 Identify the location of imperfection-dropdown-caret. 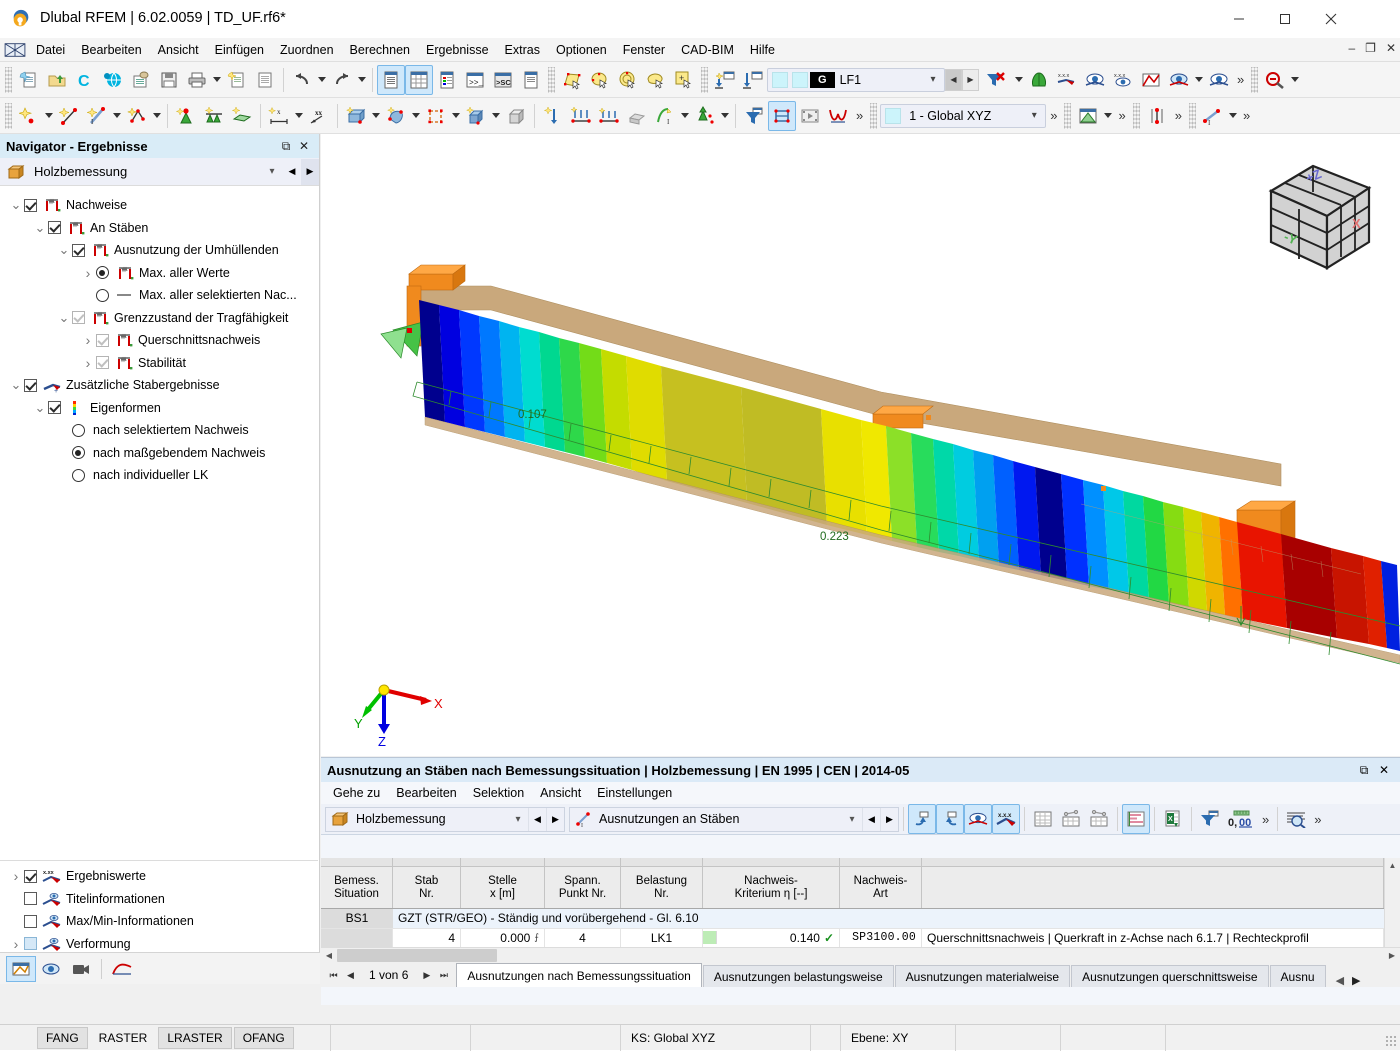
(685, 116).